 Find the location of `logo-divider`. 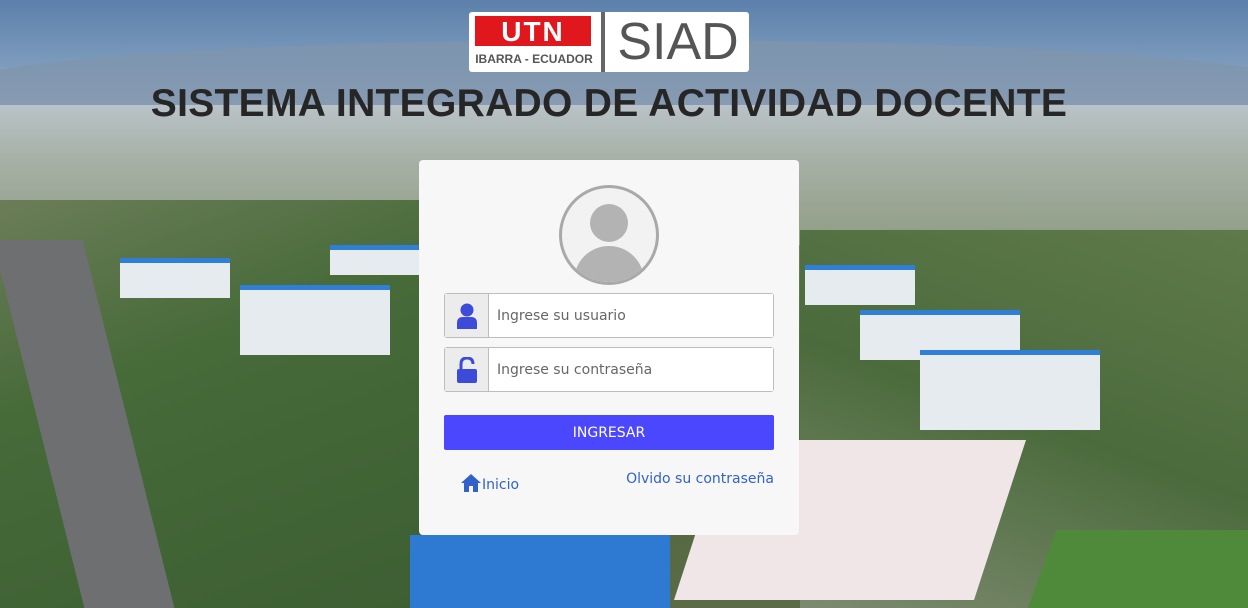

logo-divider is located at coordinates (603, 42).